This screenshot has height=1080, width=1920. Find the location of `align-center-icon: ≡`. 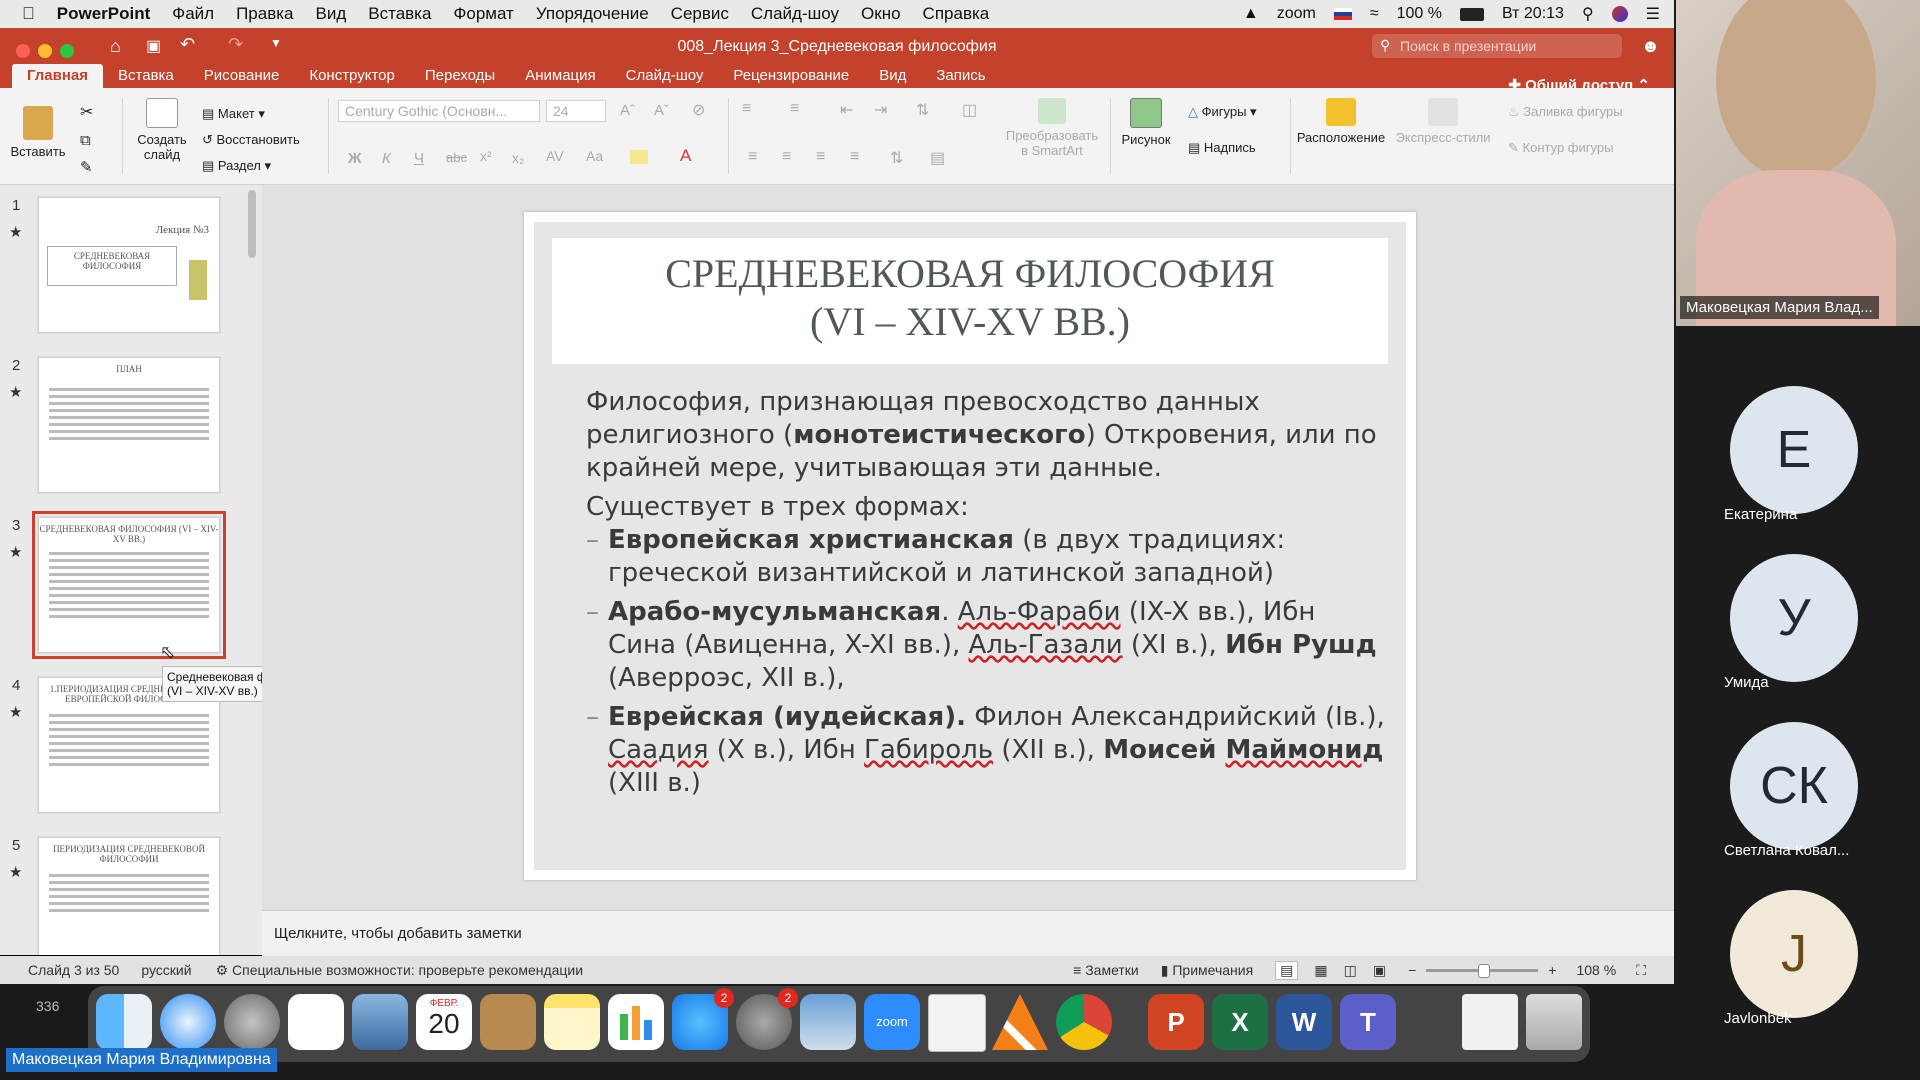

align-center-icon: ≡ is located at coordinates (786, 157).